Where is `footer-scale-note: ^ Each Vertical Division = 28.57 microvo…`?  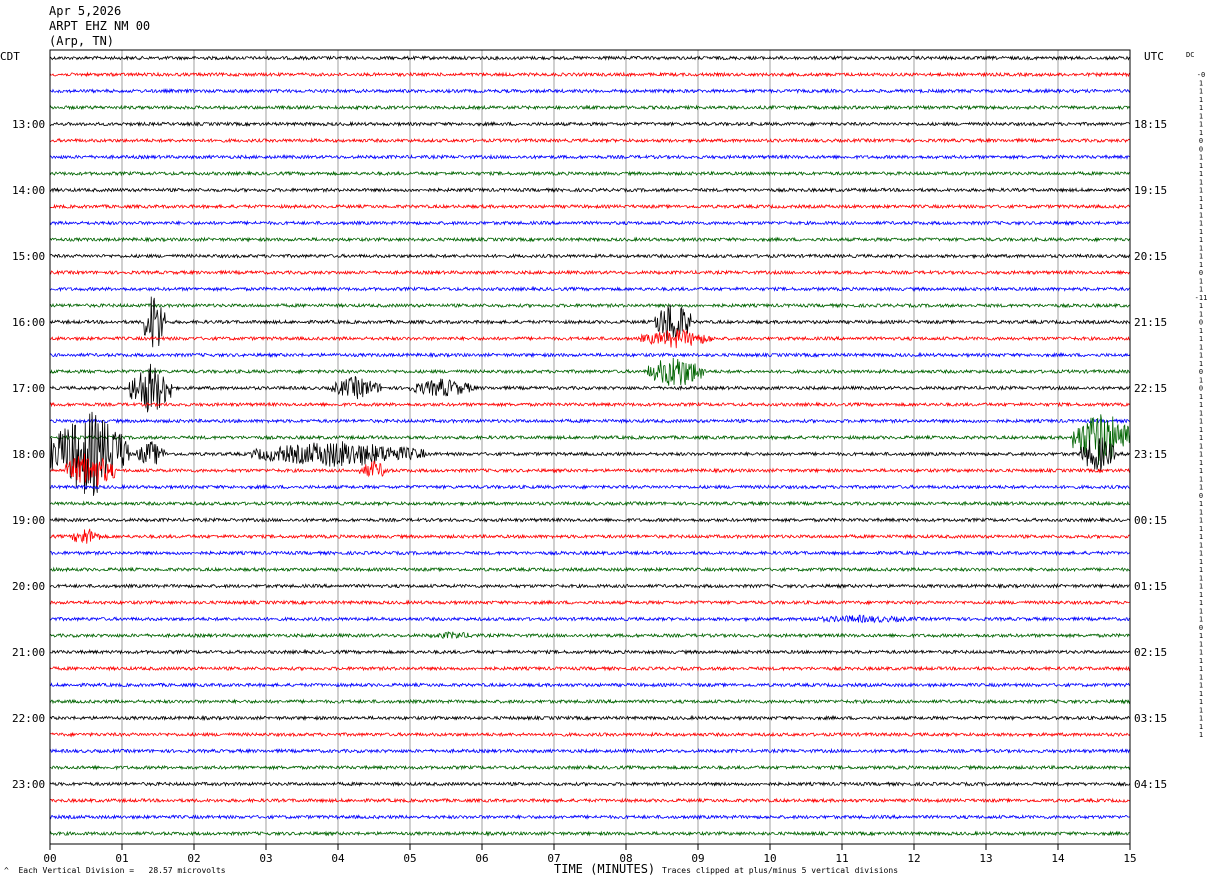
footer-scale-note: ^ Each Vertical Division = 28.57 microvo… is located at coordinates (115, 870).